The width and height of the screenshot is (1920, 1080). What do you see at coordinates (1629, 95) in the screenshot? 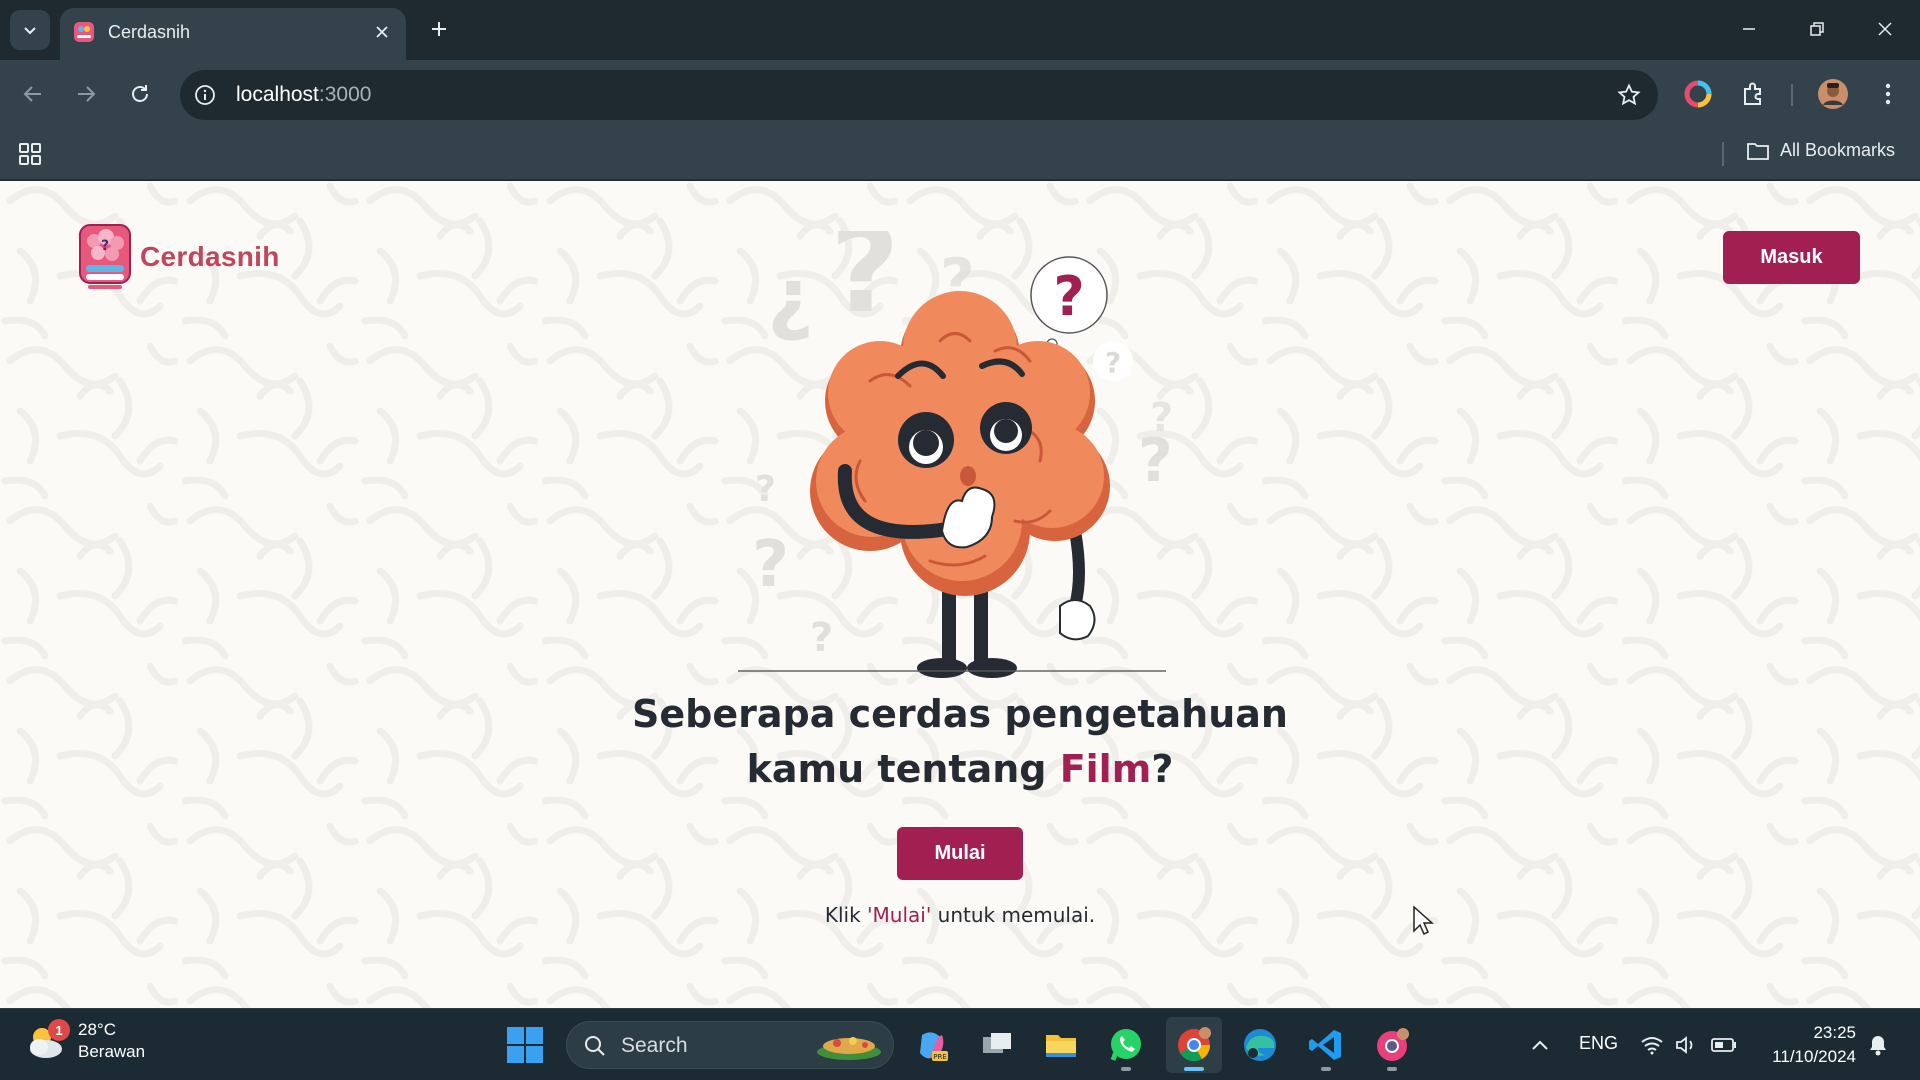
I see `bookmark-star-icon` at bounding box center [1629, 95].